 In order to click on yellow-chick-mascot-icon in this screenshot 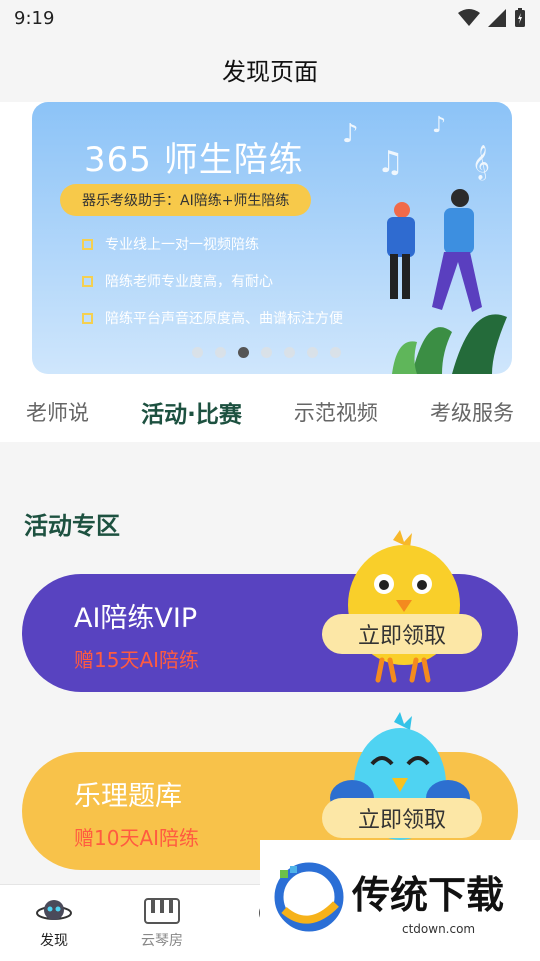, I will do `click(404, 606)`.